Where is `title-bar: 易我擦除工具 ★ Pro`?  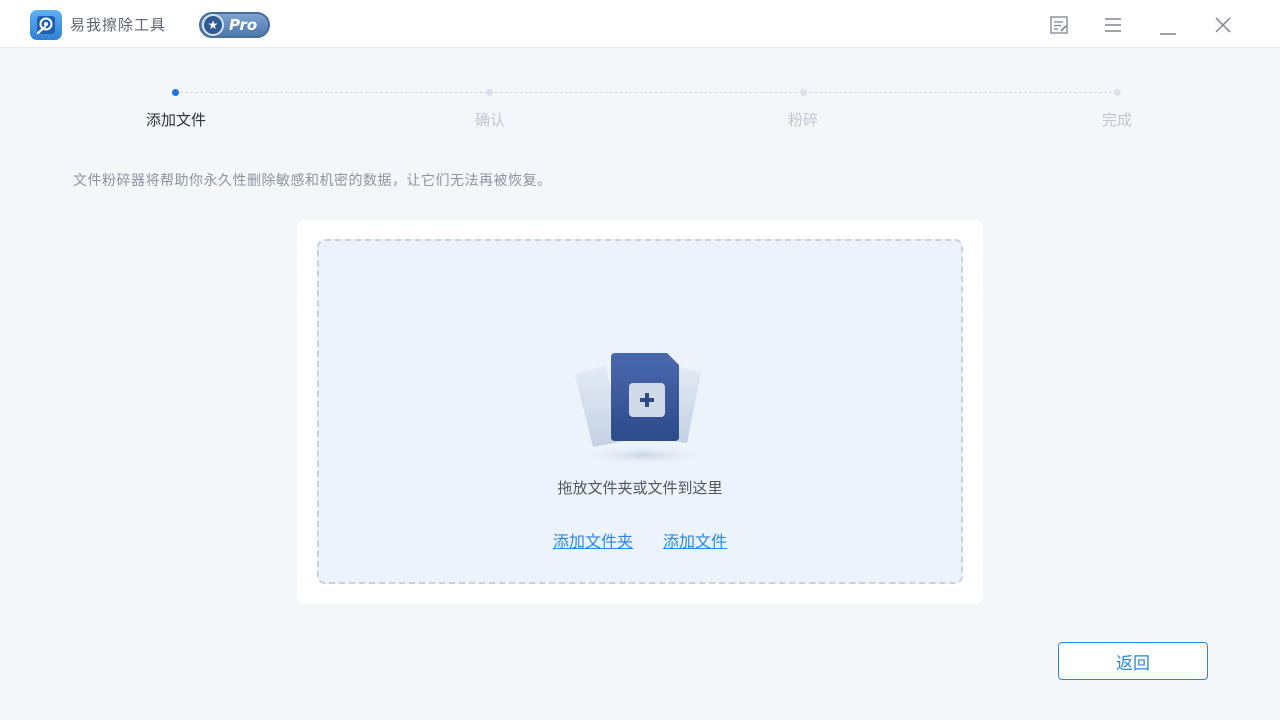 title-bar: 易我擦除工具 ★ Pro is located at coordinates (640, 24).